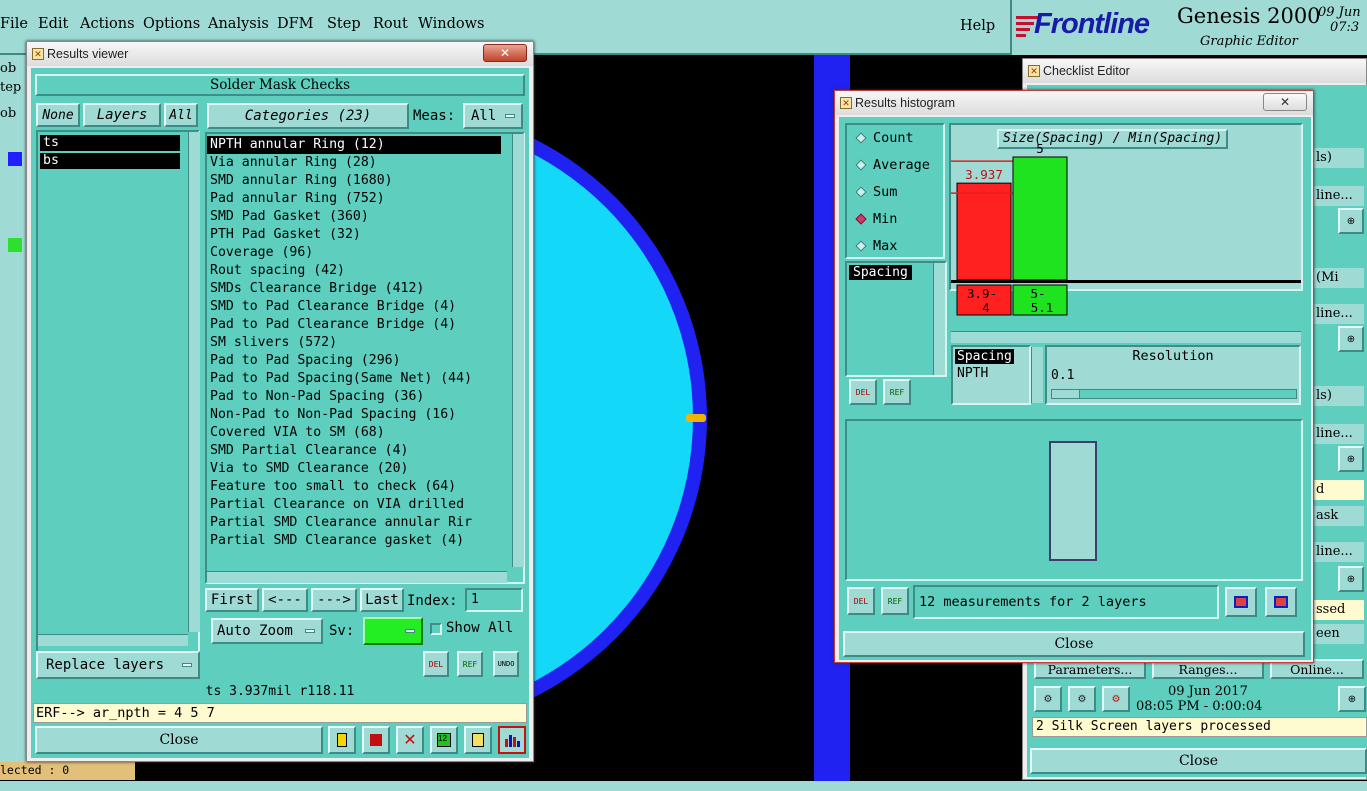 The image size is (1367, 791). What do you see at coordinates (365, 181) in the screenshot?
I see `category-item: SMD annular Ring (1680)` at bounding box center [365, 181].